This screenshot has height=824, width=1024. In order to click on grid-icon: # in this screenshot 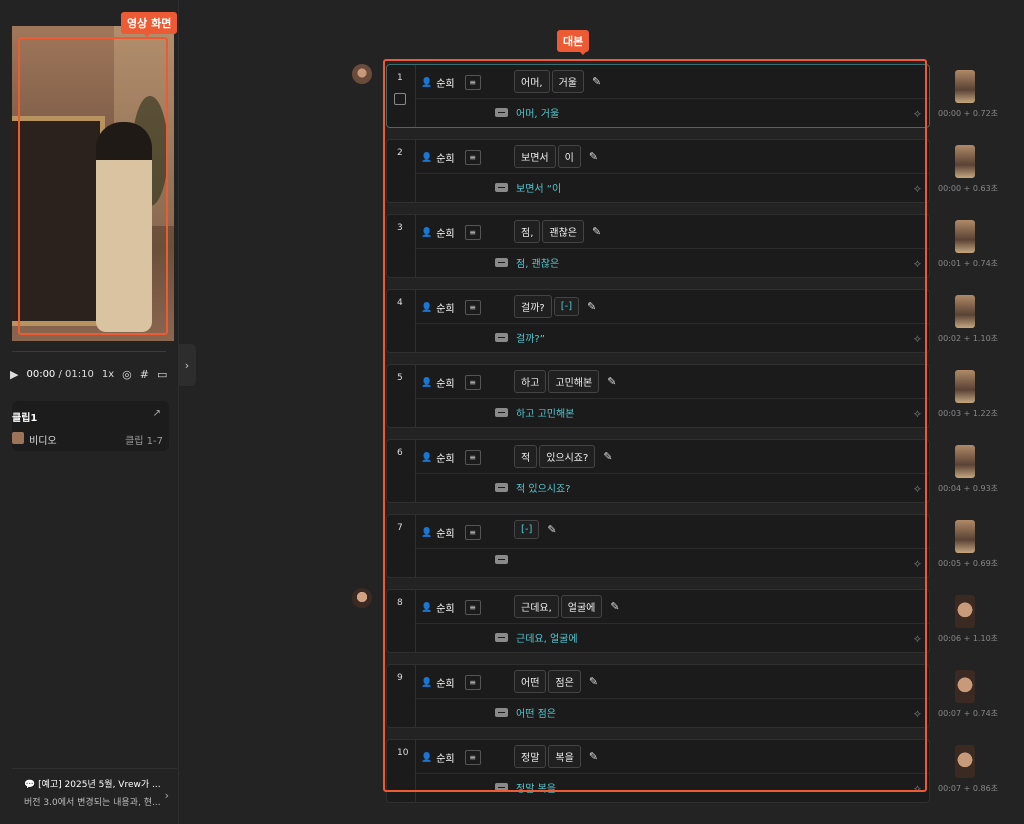, I will do `click(144, 374)`.